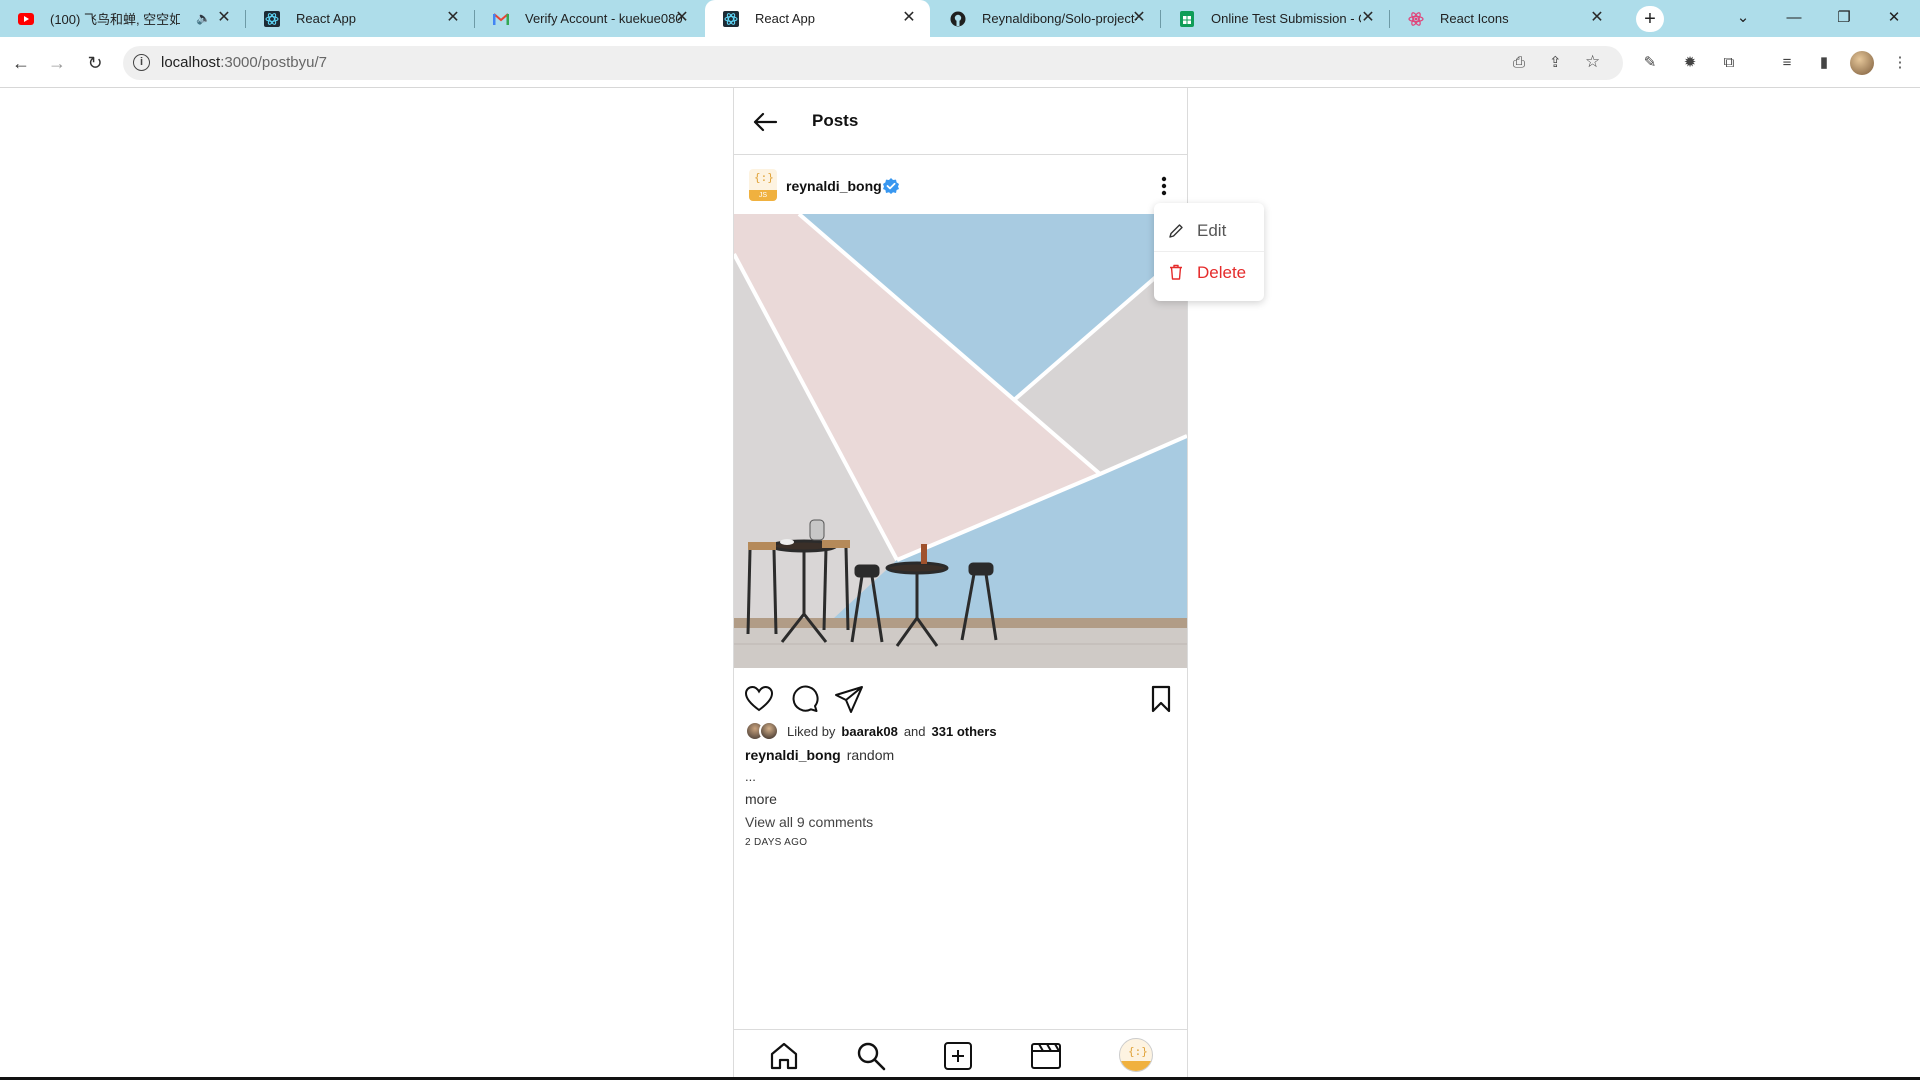 Image resolution: width=1920 pixels, height=1080 pixels. What do you see at coordinates (834, 186) in the screenshot?
I see `post-username: reynaldi_bong` at bounding box center [834, 186].